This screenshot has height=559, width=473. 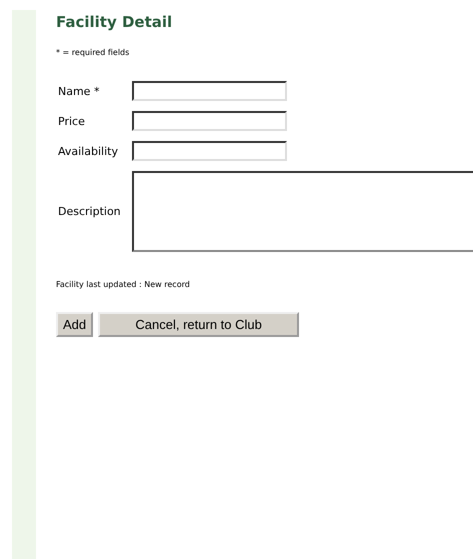 I want to click on field-label: Availability, so click(x=88, y=151).